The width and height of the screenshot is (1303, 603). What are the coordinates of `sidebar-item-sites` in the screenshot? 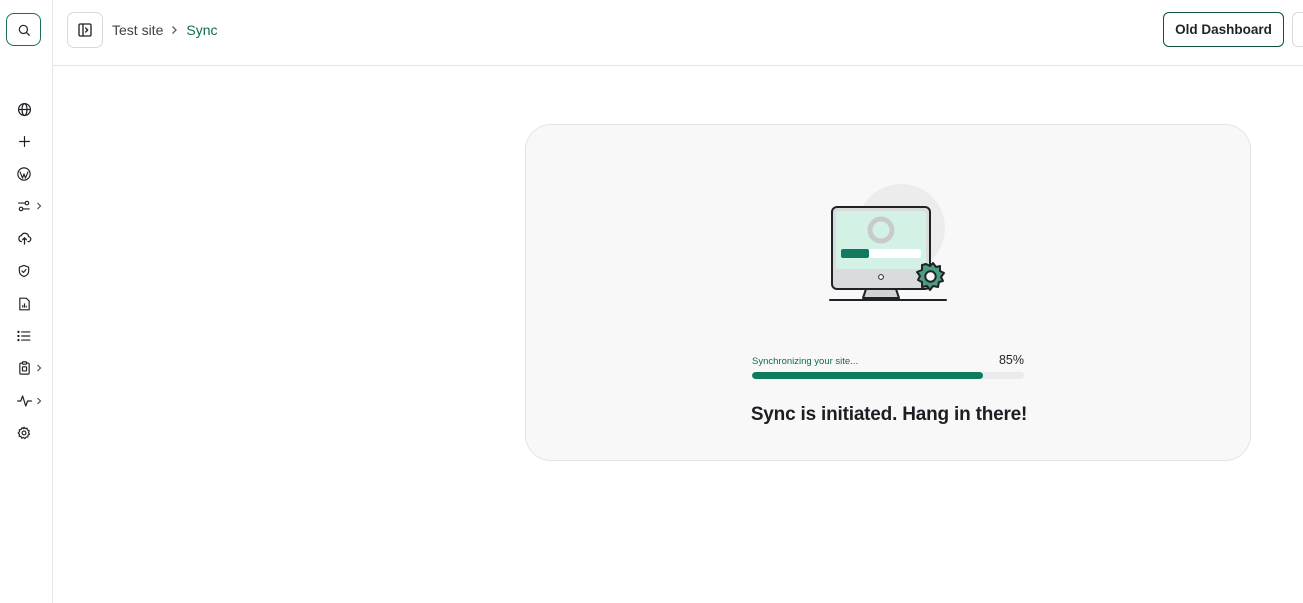 It's located at (26, 109).